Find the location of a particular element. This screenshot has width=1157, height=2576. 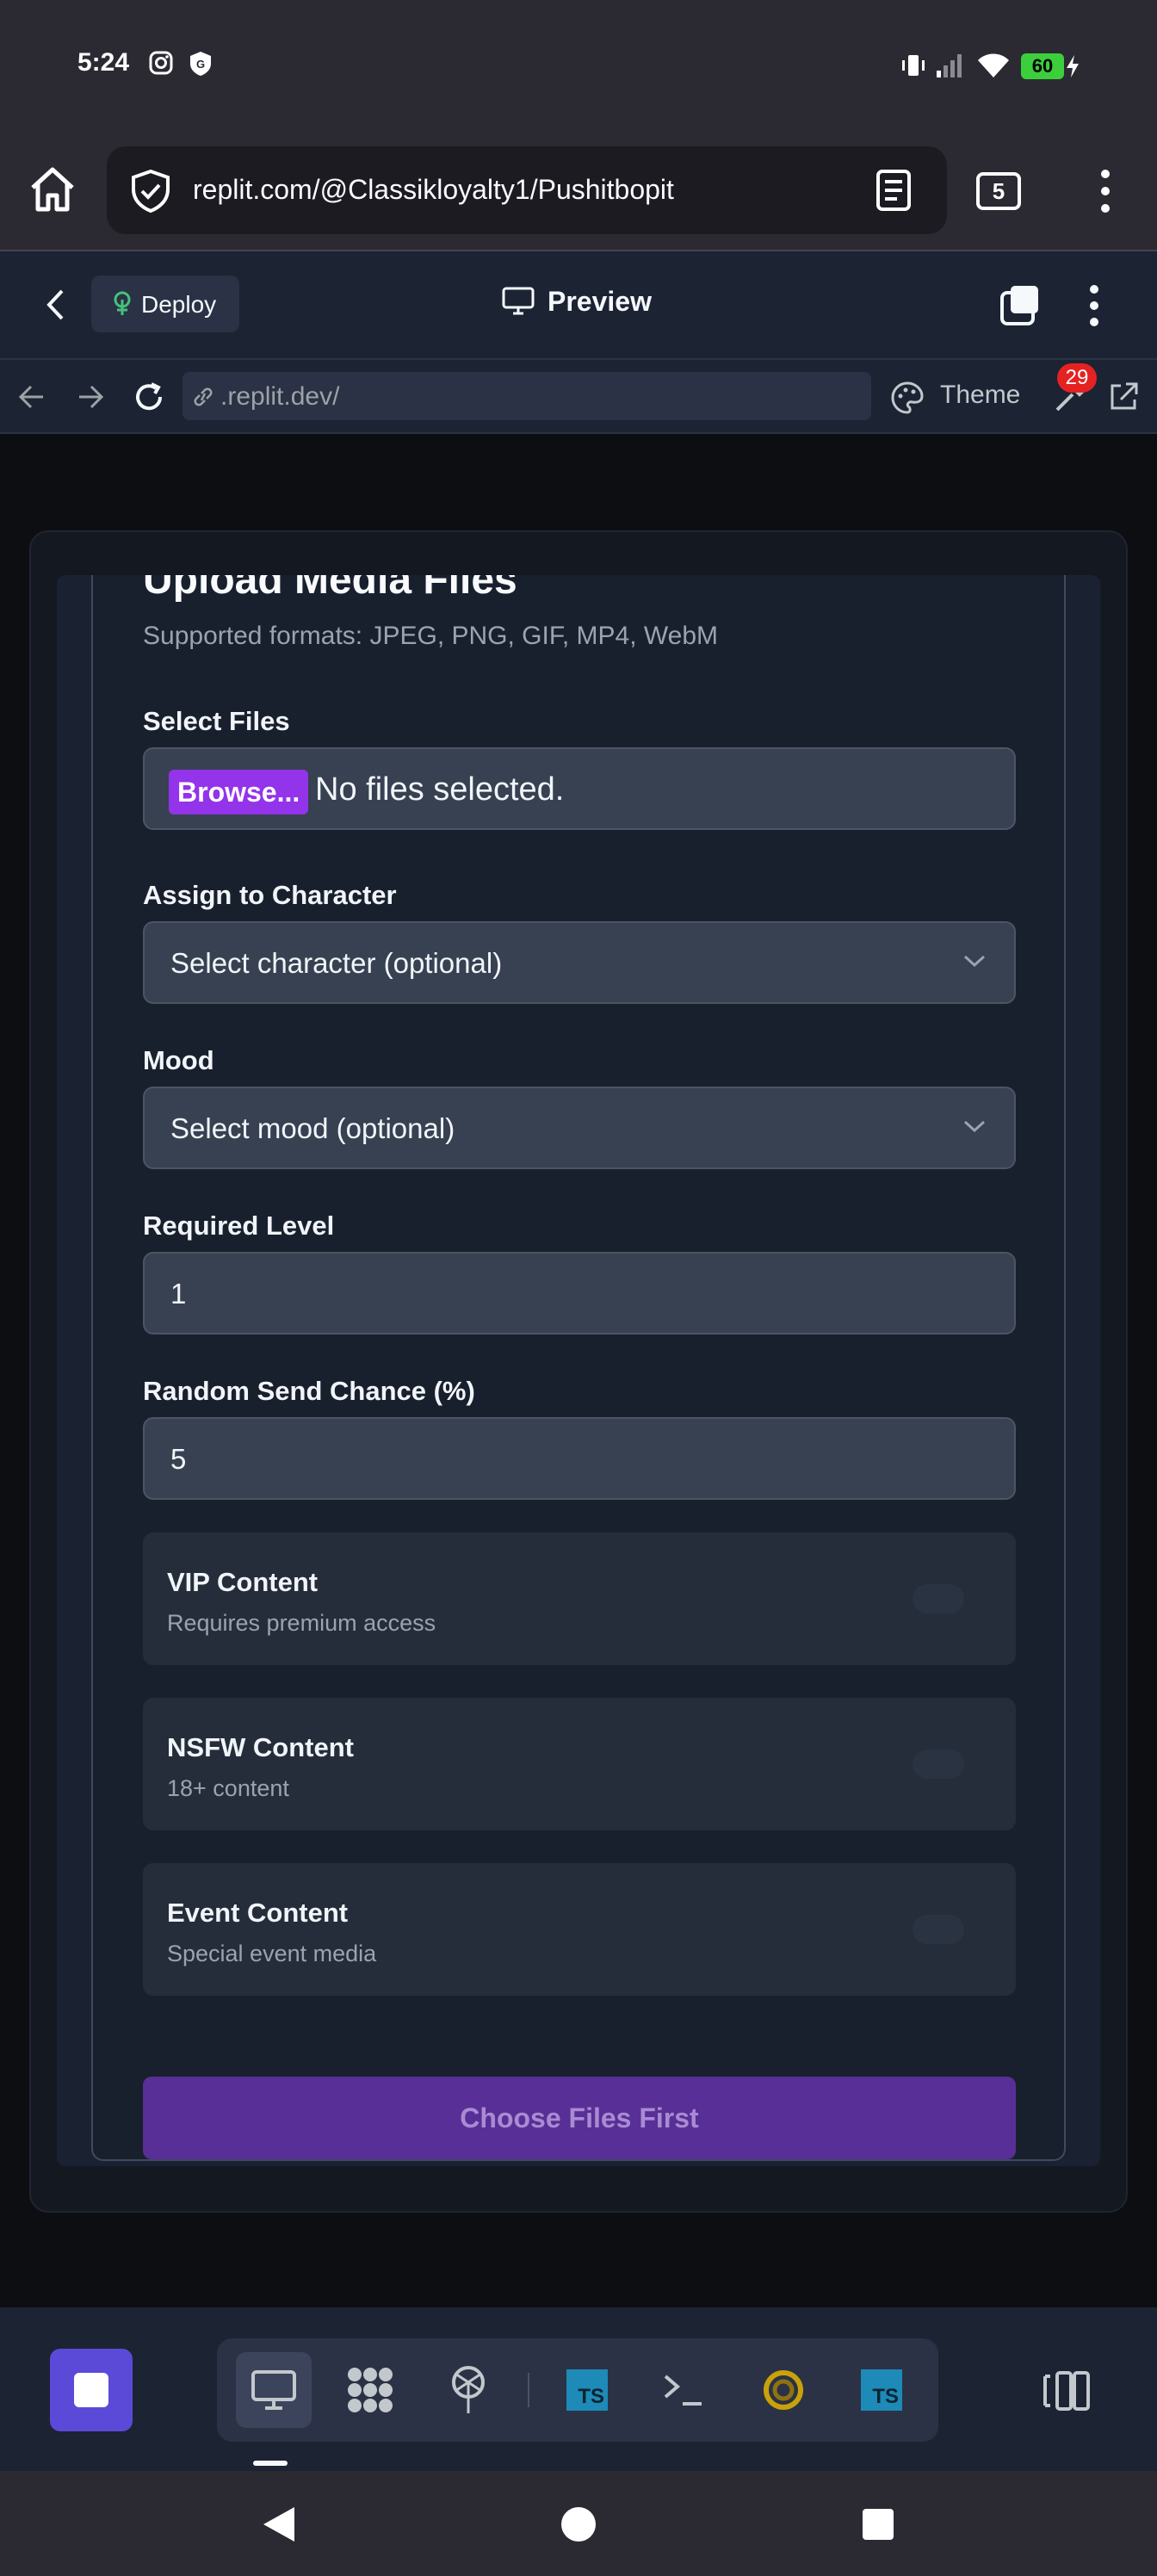

nav-back-icon is located at coordinates (279, 2524).